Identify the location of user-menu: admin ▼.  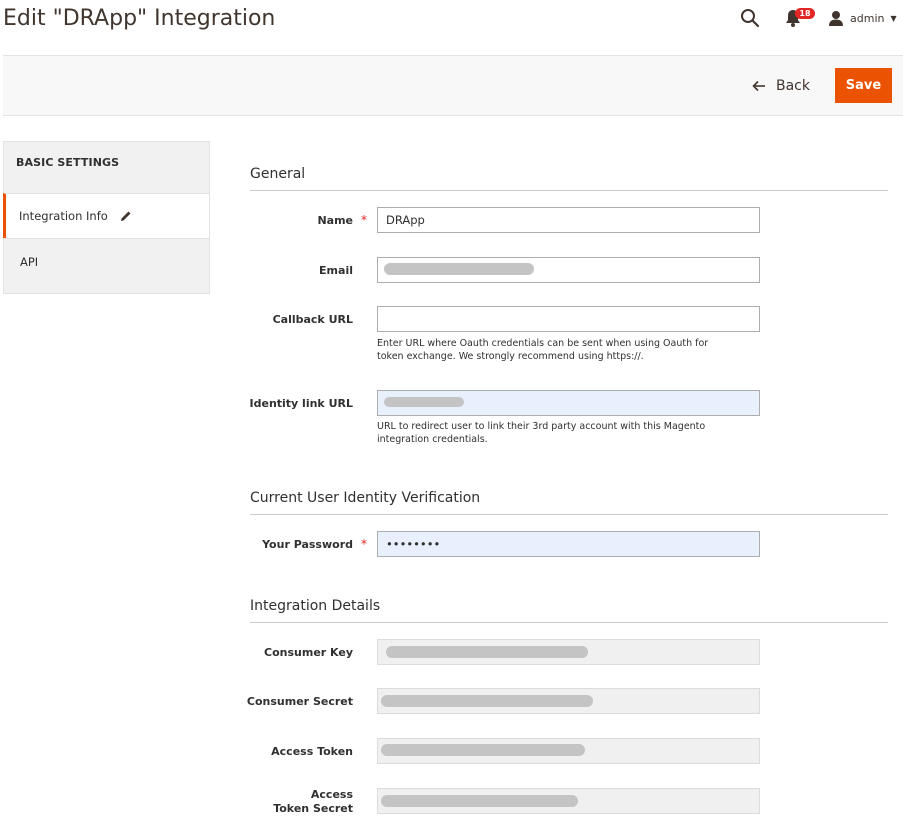
(862, 18).